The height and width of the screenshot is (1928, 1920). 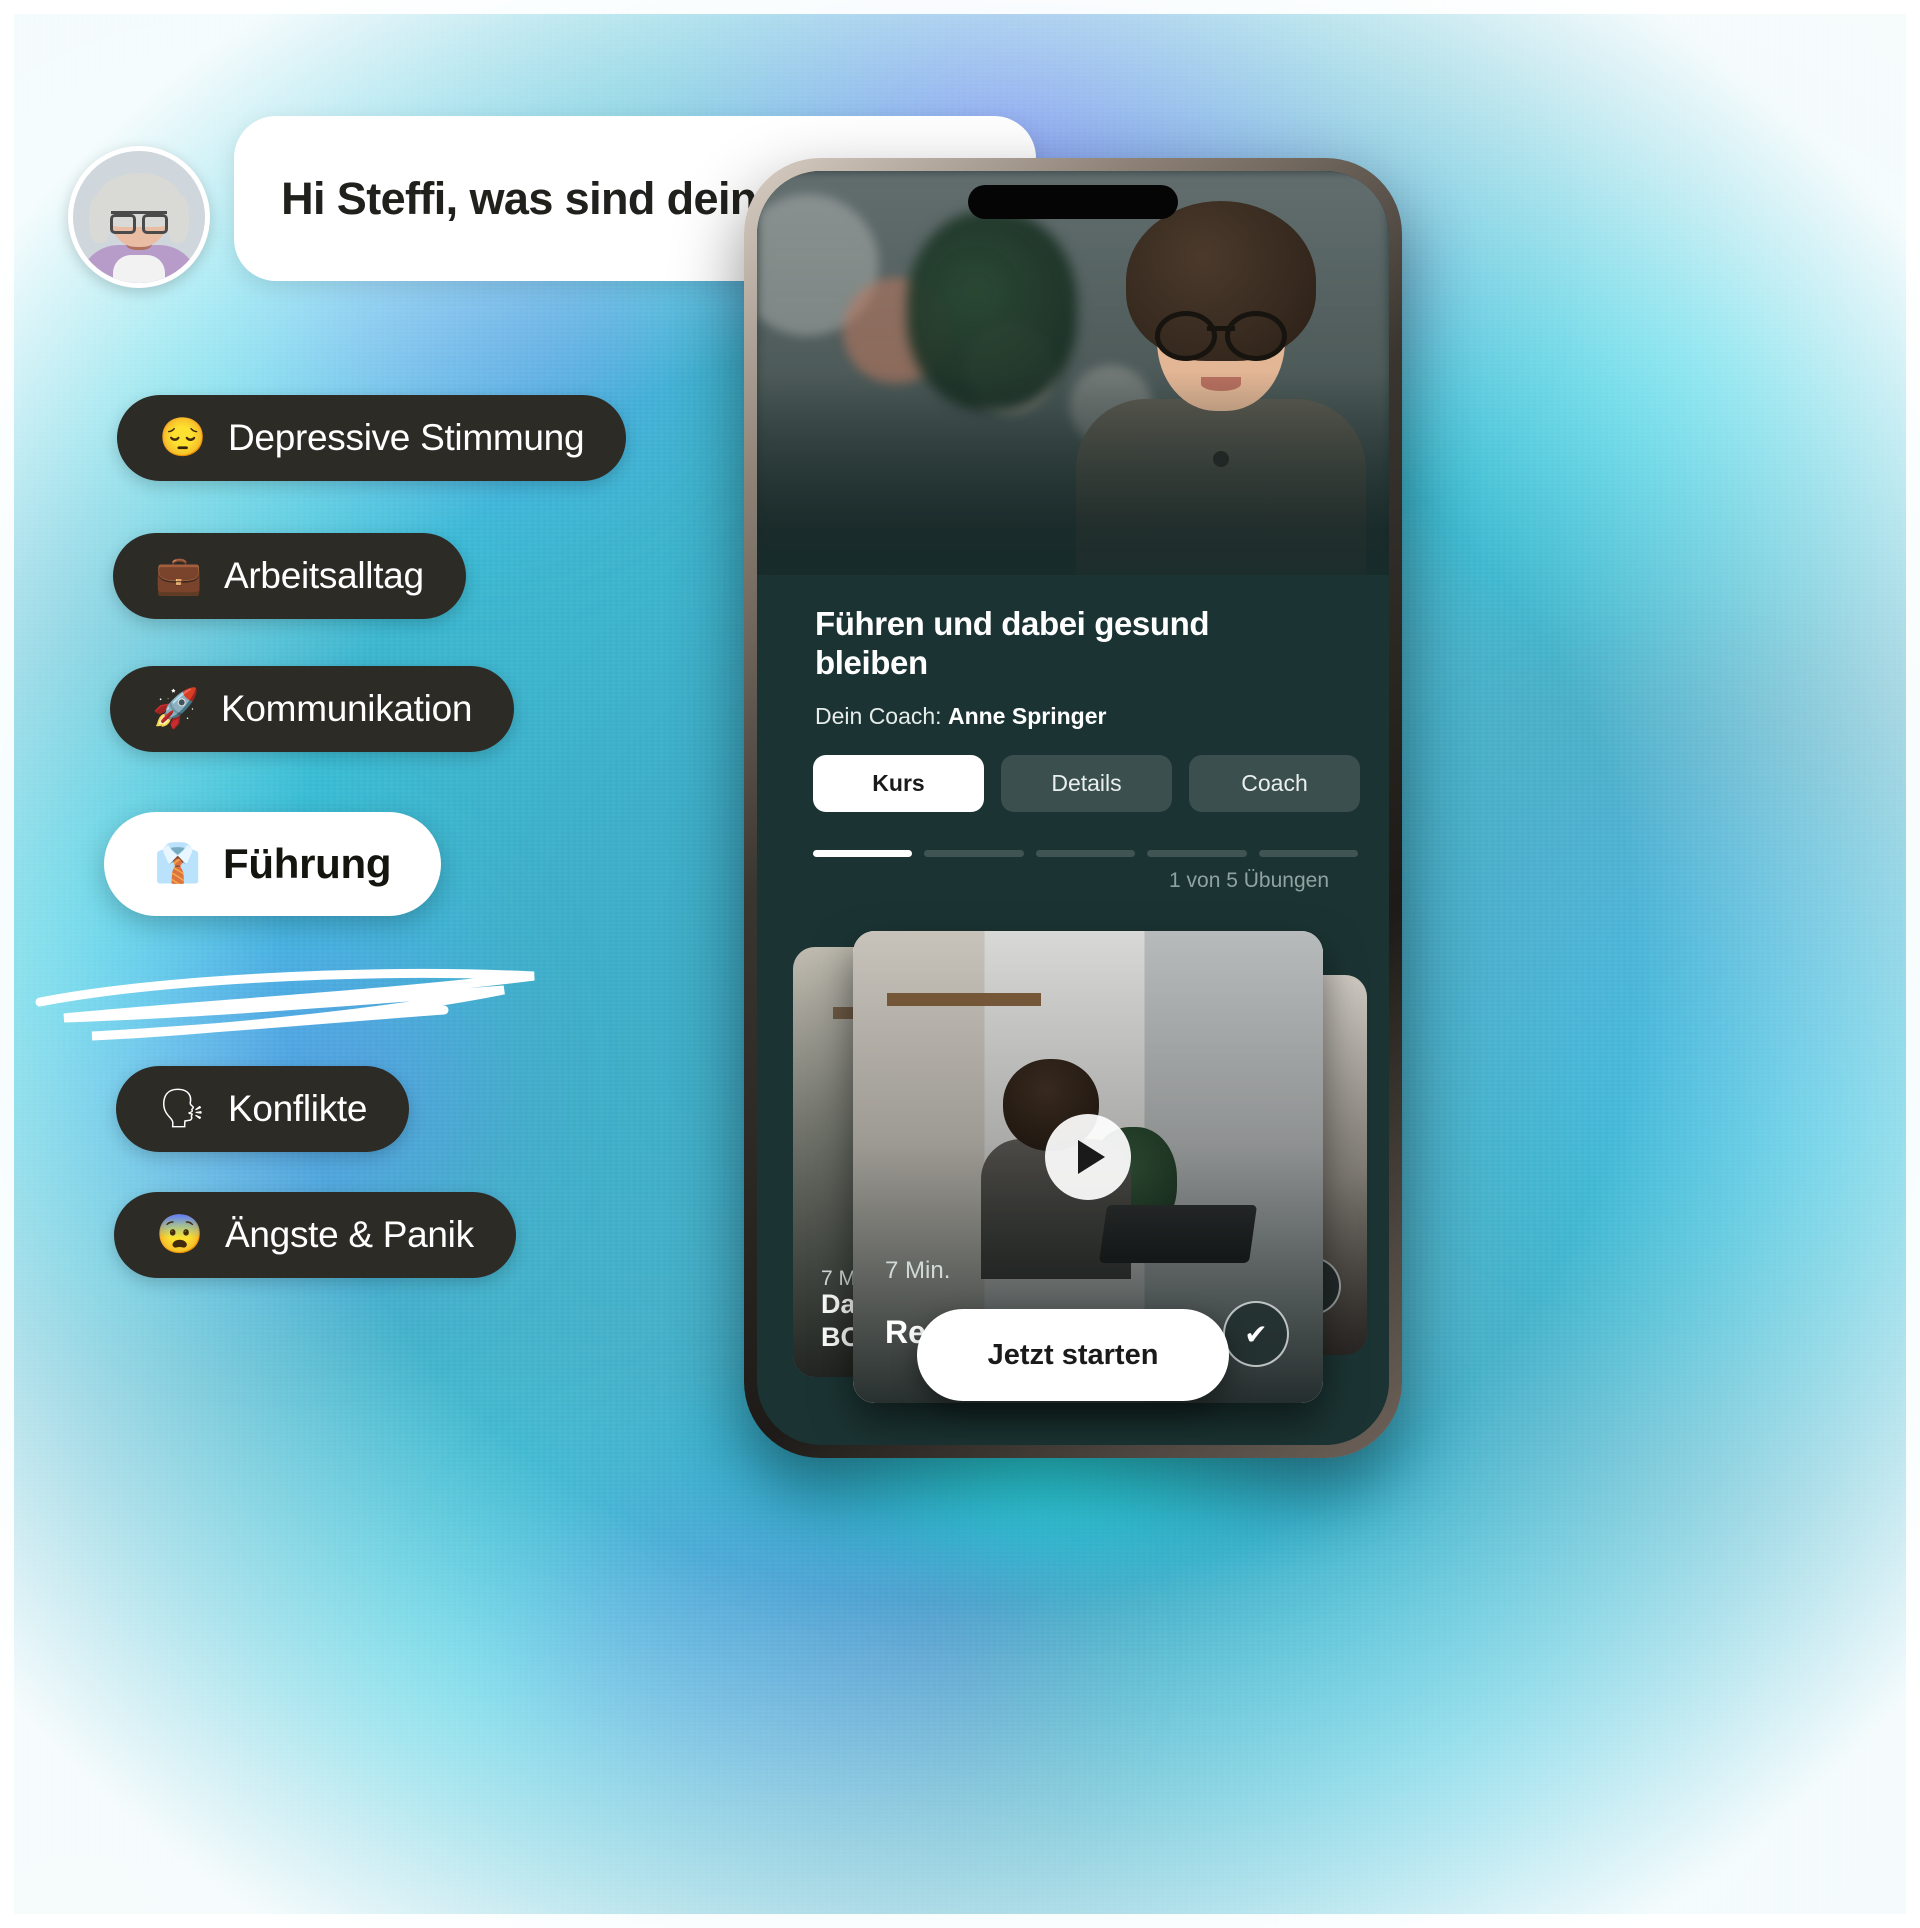 I want to click on course-tabs: Kurs Details Coach, so click(x=1086, y=783).